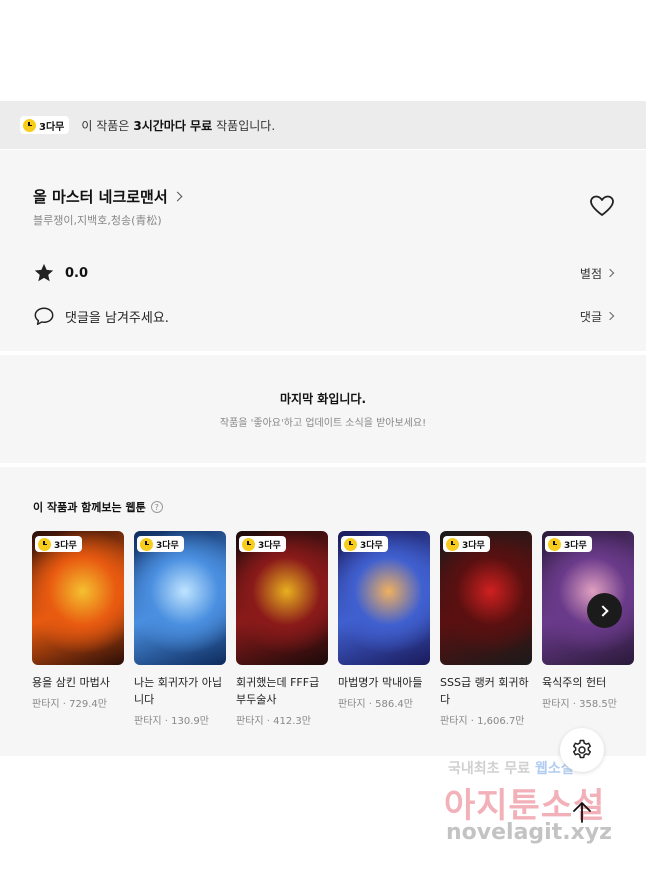 The width and height of the screenshot is (646, 872). I want to click on card-title: 용을 삼킨 마법사, so click(78, 682).